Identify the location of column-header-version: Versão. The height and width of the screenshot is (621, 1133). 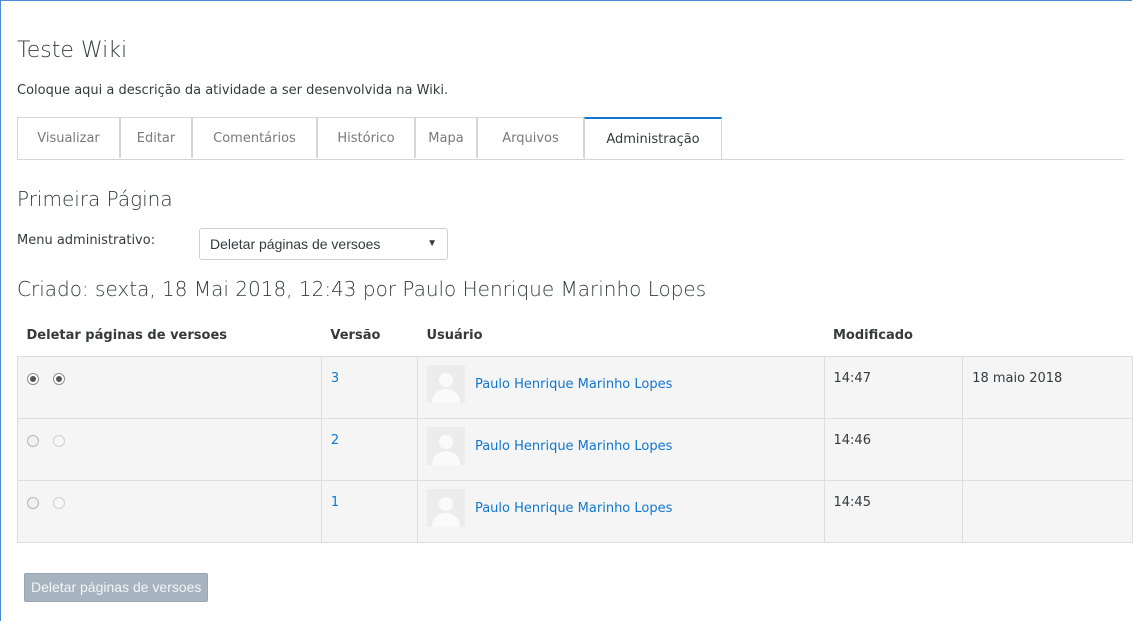
(355, 335).